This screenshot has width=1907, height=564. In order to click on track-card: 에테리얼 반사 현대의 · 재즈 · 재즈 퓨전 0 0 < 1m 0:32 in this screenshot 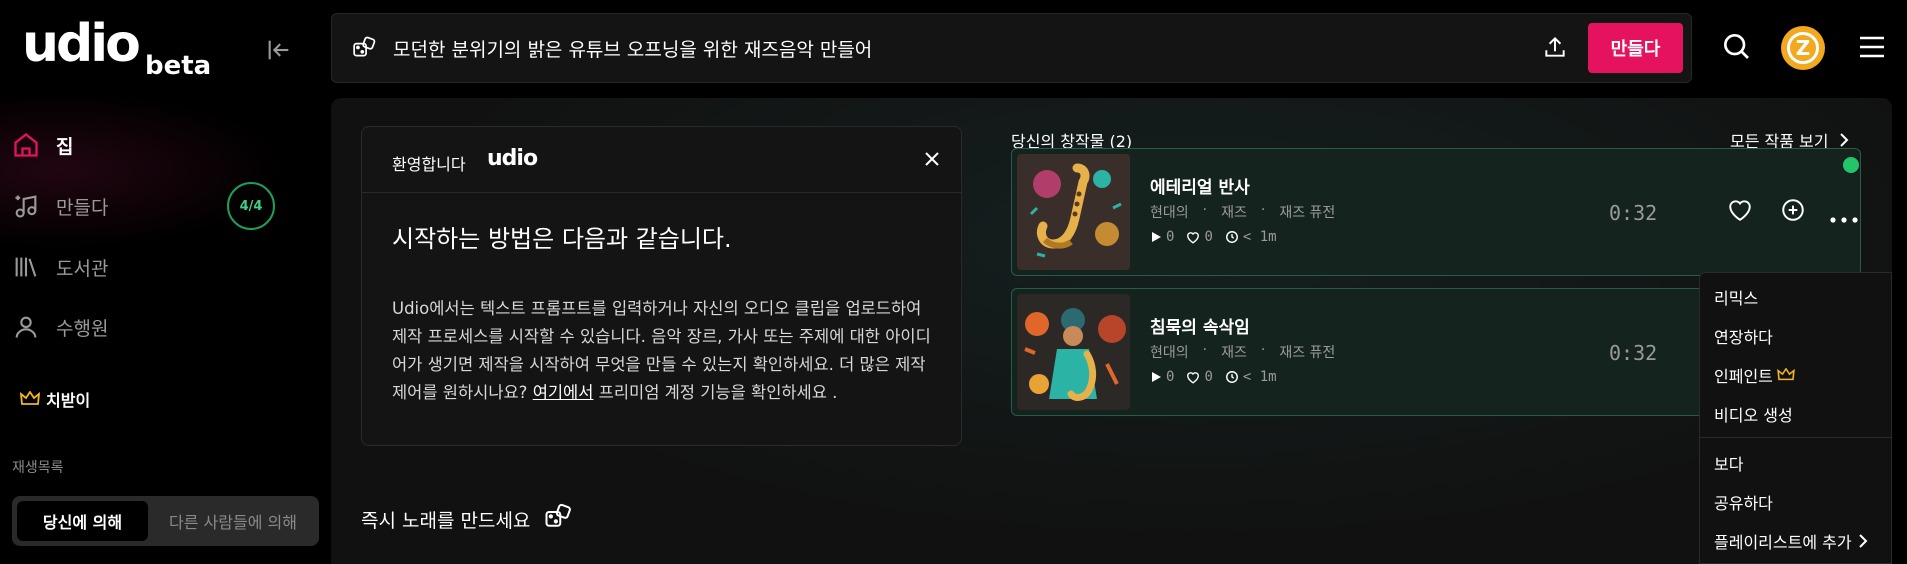, I will do `click(1436, 212)`.